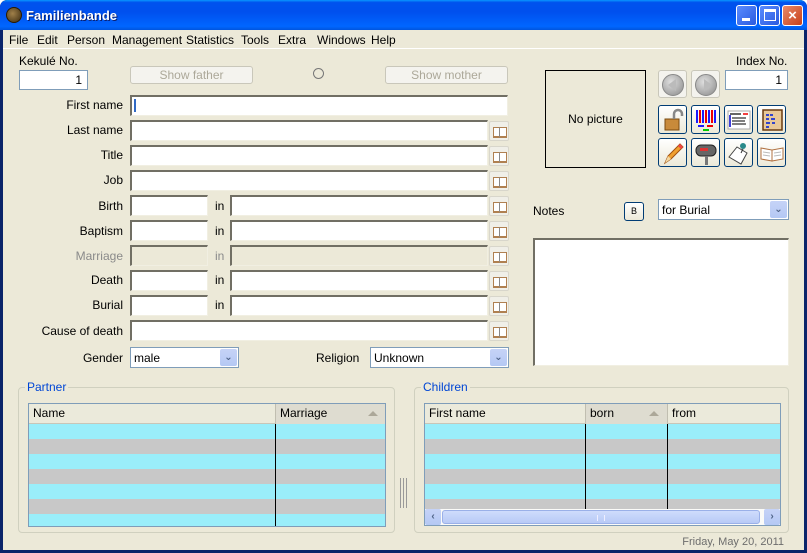 This screenshot has width=807, height=553. What do you see at coordinates (705, 84) in the screenshot?
I see `next-button` at bounding box center [705, 84].